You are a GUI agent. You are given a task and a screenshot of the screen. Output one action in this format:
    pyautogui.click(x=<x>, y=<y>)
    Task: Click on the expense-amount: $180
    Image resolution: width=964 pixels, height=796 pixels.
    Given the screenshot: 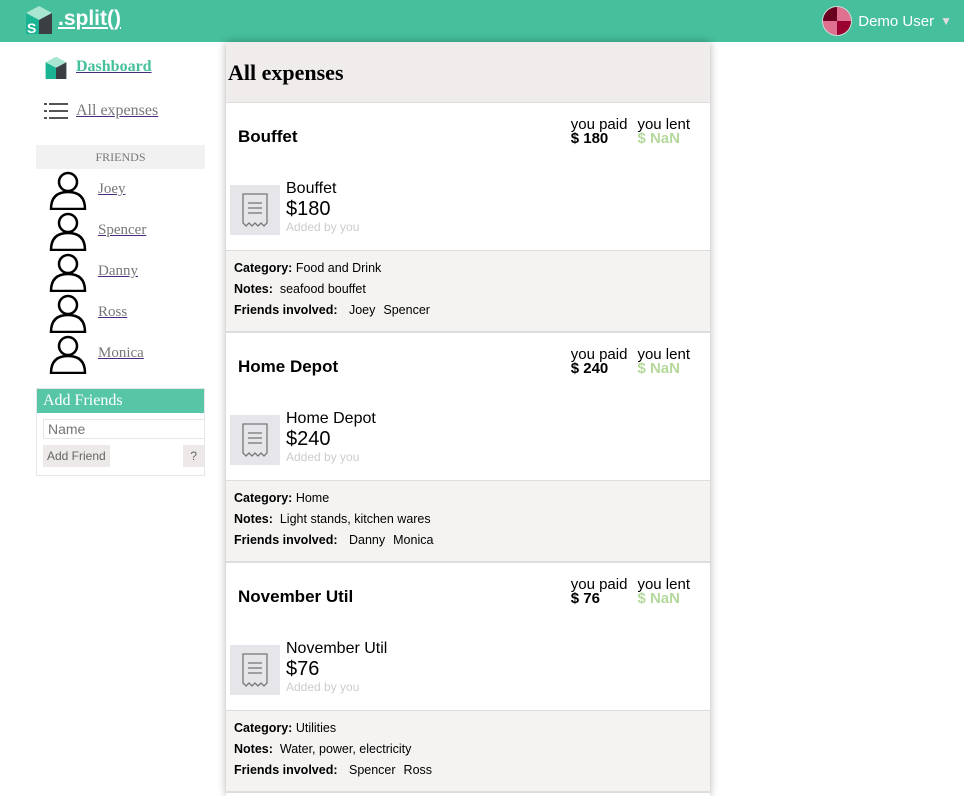 What is the action you would take?
    pyautogui.click(x=308, y=209)
    